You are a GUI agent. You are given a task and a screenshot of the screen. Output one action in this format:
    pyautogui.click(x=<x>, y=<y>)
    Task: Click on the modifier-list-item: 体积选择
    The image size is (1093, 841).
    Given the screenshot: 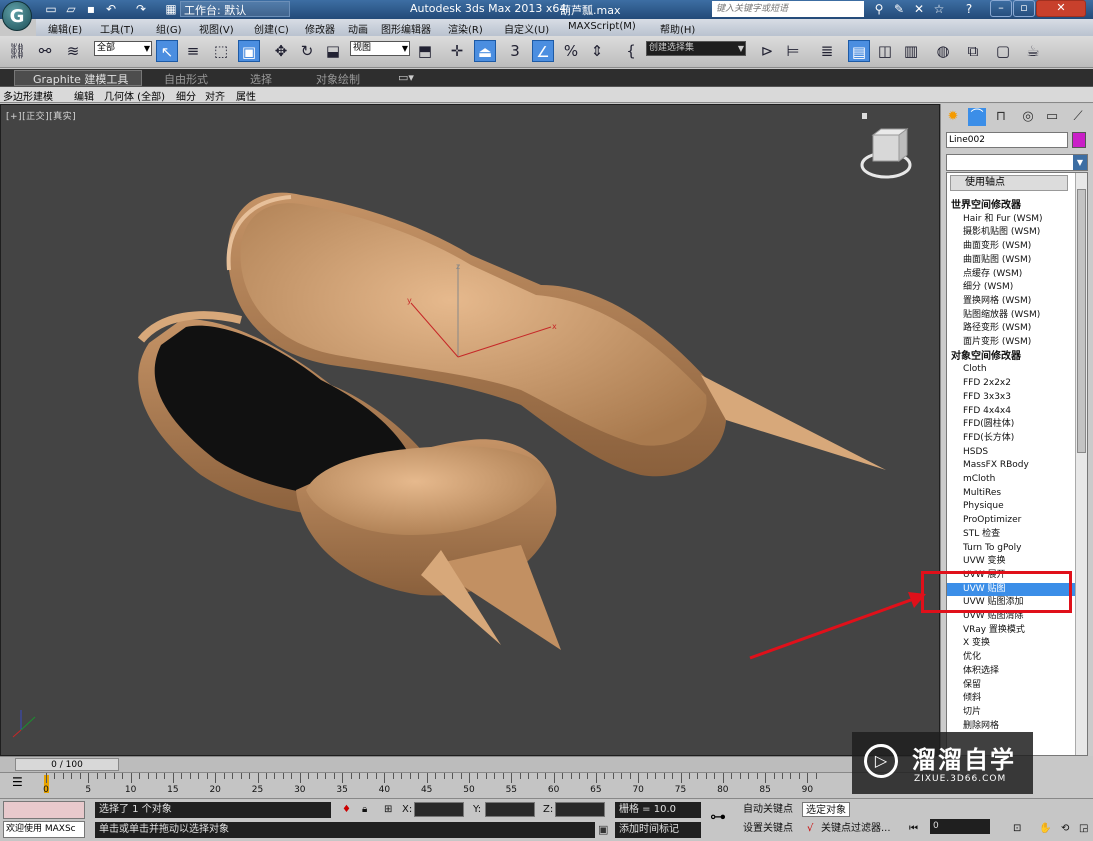 What is the action you would take?
    pyautogui.click(x=1011, y=671)
    